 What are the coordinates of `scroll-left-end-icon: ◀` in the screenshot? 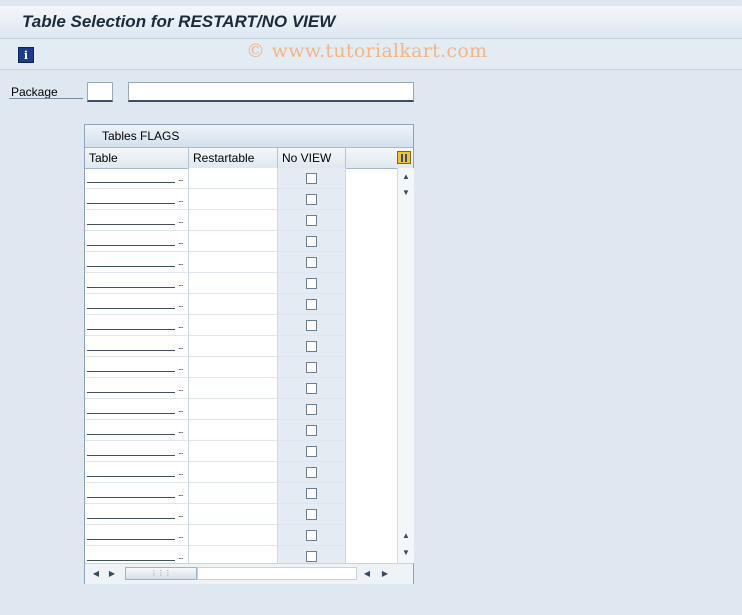 It's located at (367, 574).